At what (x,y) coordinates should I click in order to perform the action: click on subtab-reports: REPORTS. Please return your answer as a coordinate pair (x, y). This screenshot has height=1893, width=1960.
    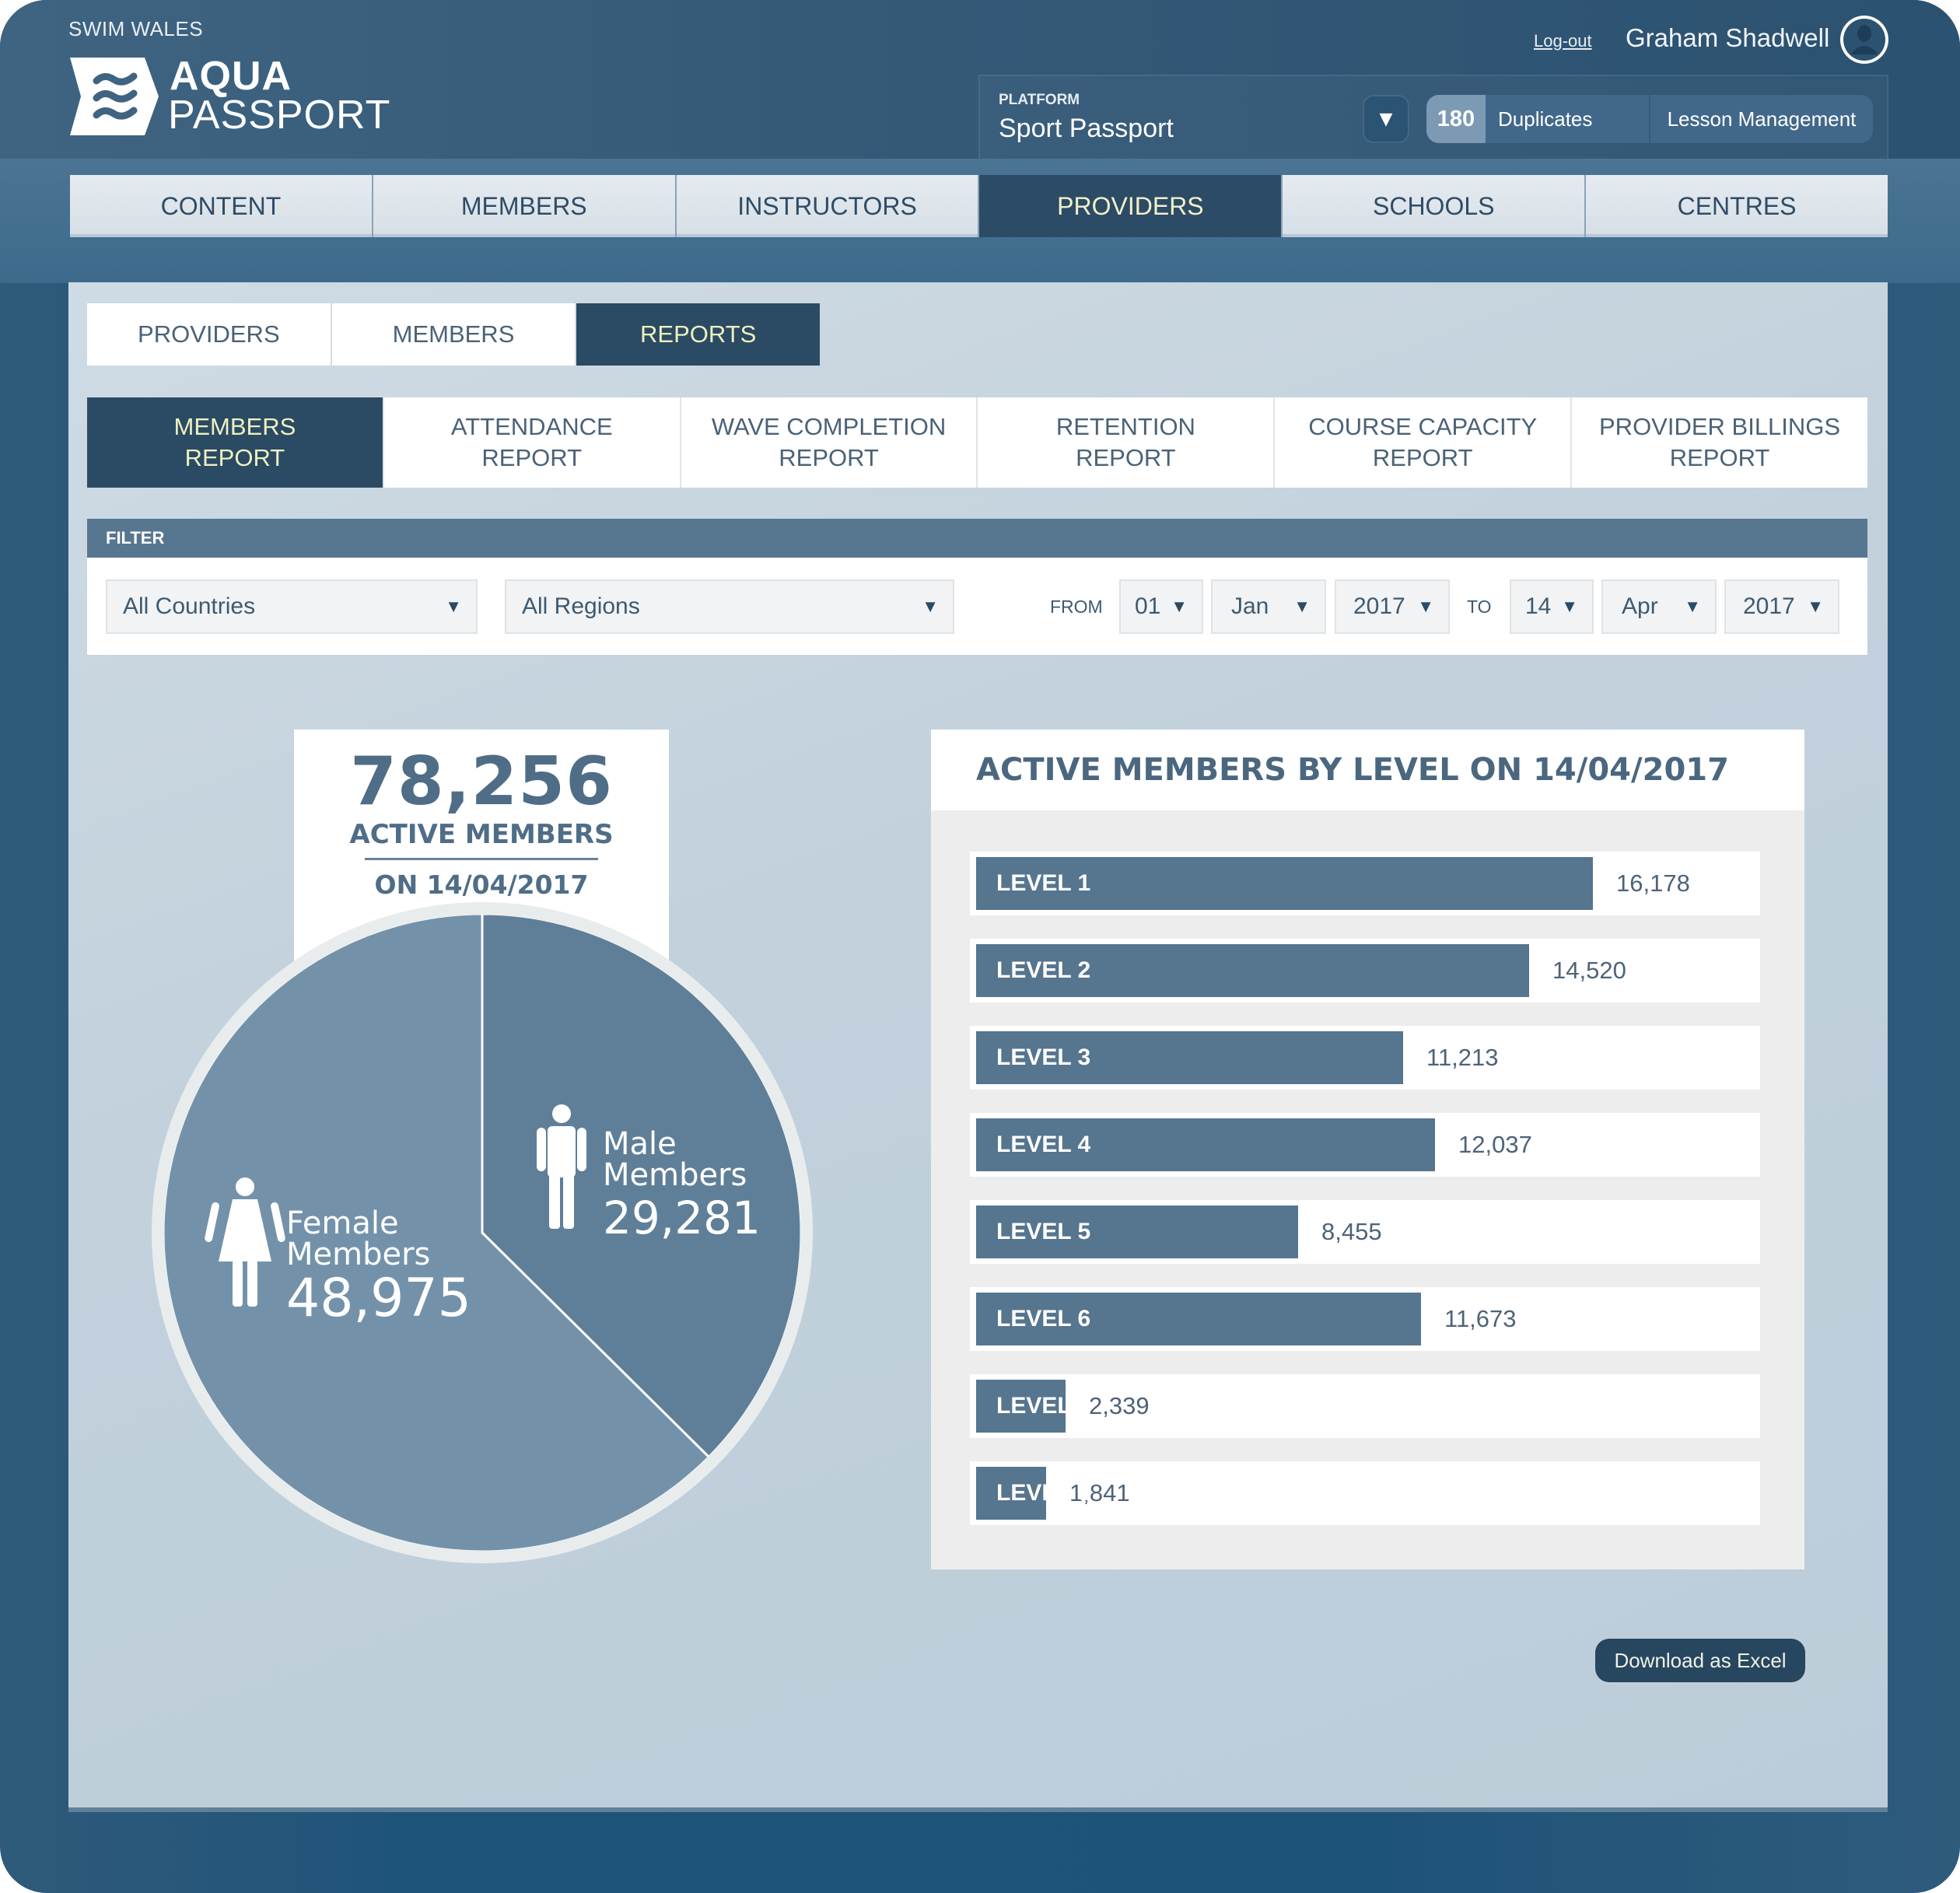
    Looking at the image, I should click on (699, 334).